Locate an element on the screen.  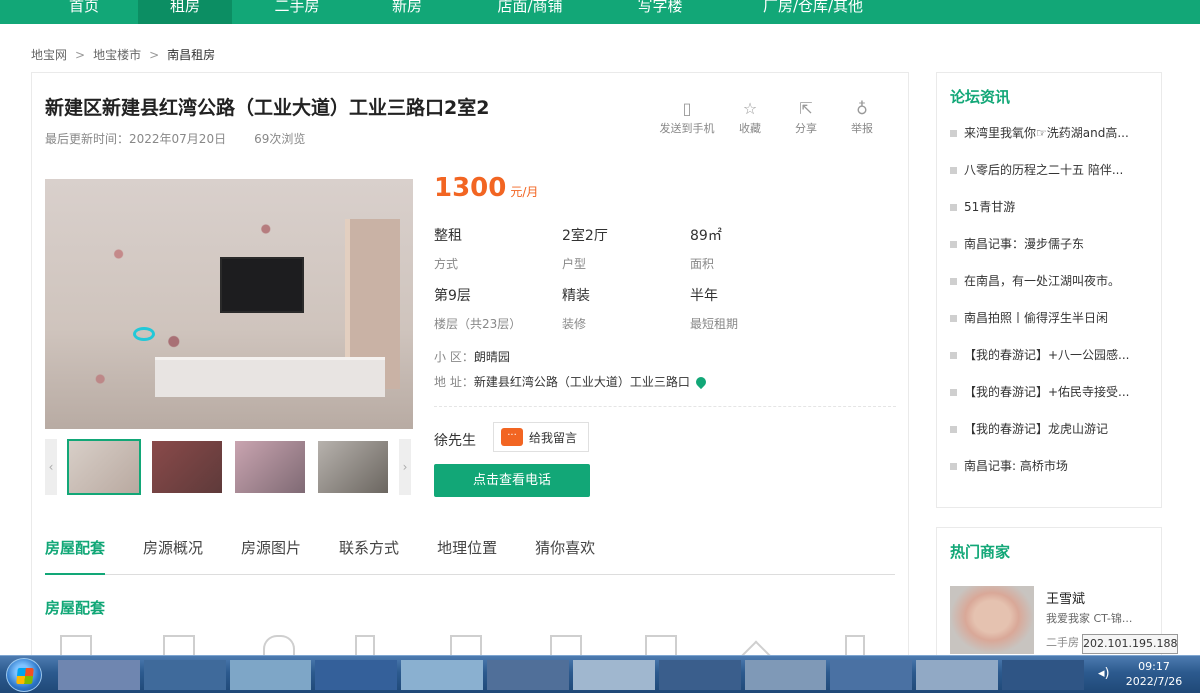
share-button: ⇱ 分享 is located at coordinates (806, 117).